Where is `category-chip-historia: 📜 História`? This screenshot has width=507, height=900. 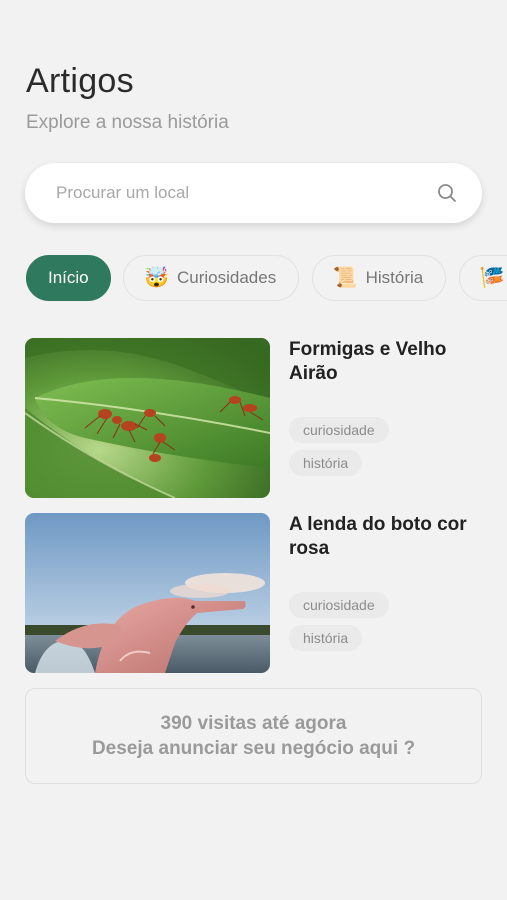
category-chip-historia: 📜 História is located at coordinates (379, 278).